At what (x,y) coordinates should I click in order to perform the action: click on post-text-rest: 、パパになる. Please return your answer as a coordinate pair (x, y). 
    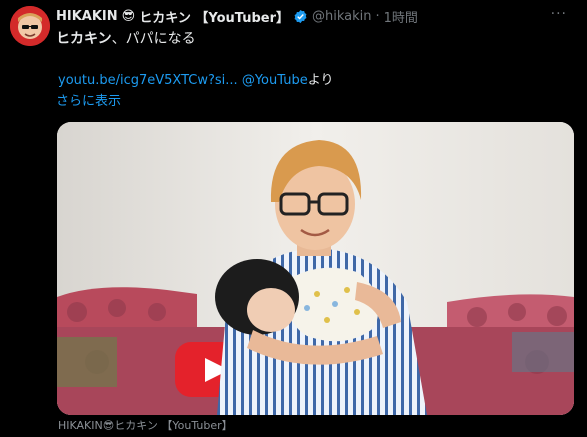
    Looking at the image, I should click on (153, 39).